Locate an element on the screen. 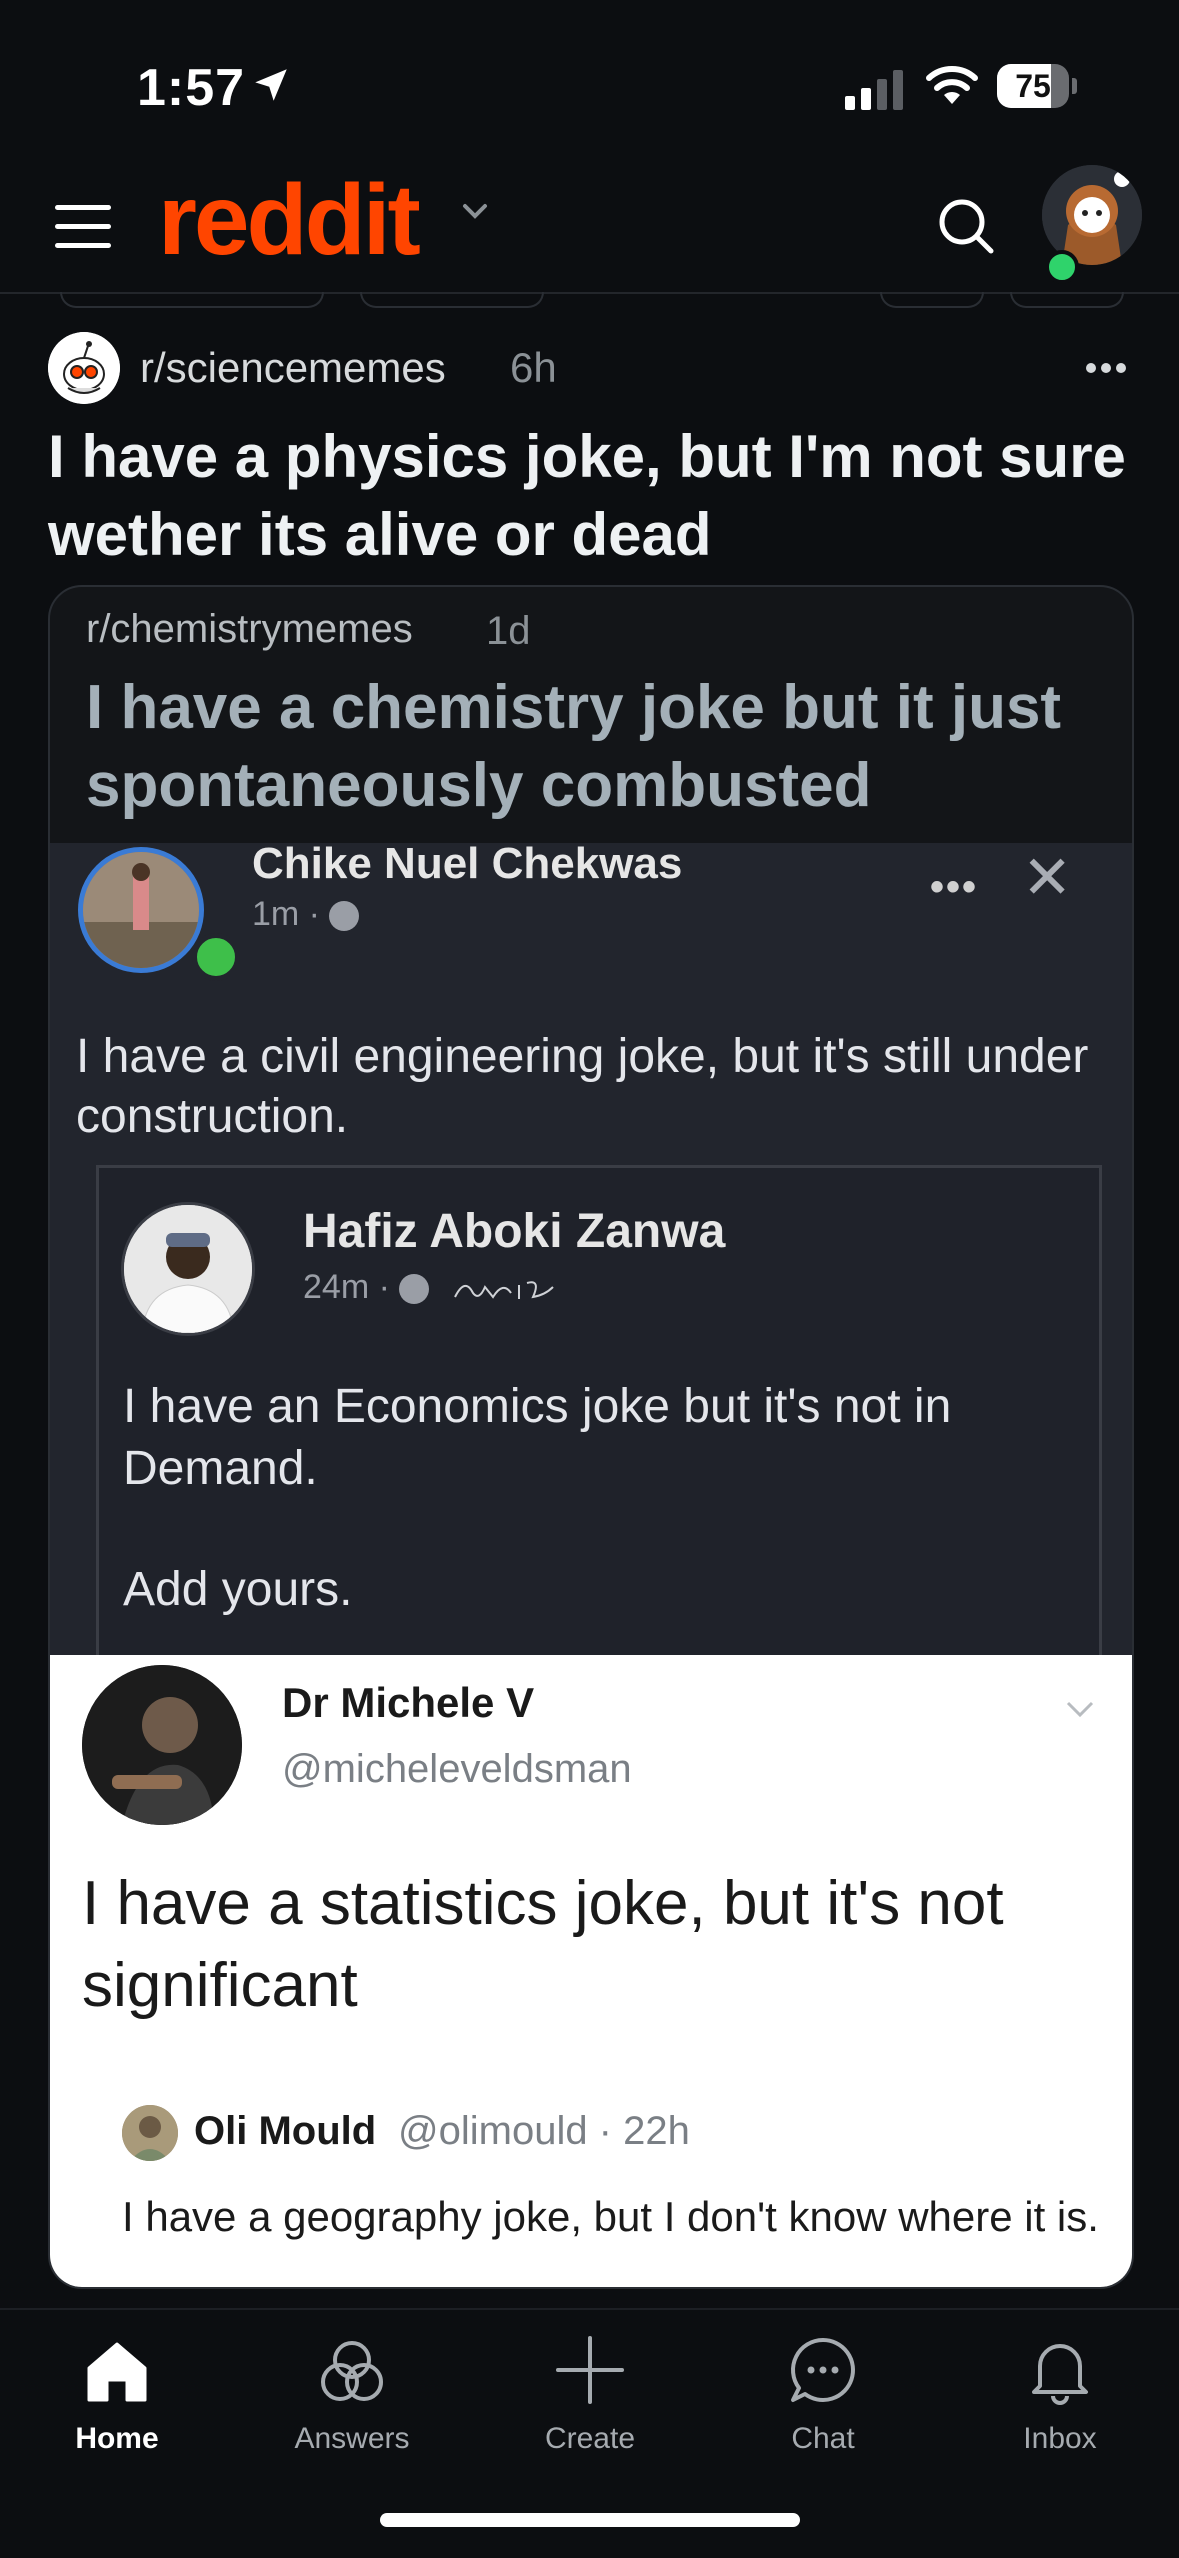 The image size is (1179, 2558). tab-create: Create is located at coordinates (590, 2393).